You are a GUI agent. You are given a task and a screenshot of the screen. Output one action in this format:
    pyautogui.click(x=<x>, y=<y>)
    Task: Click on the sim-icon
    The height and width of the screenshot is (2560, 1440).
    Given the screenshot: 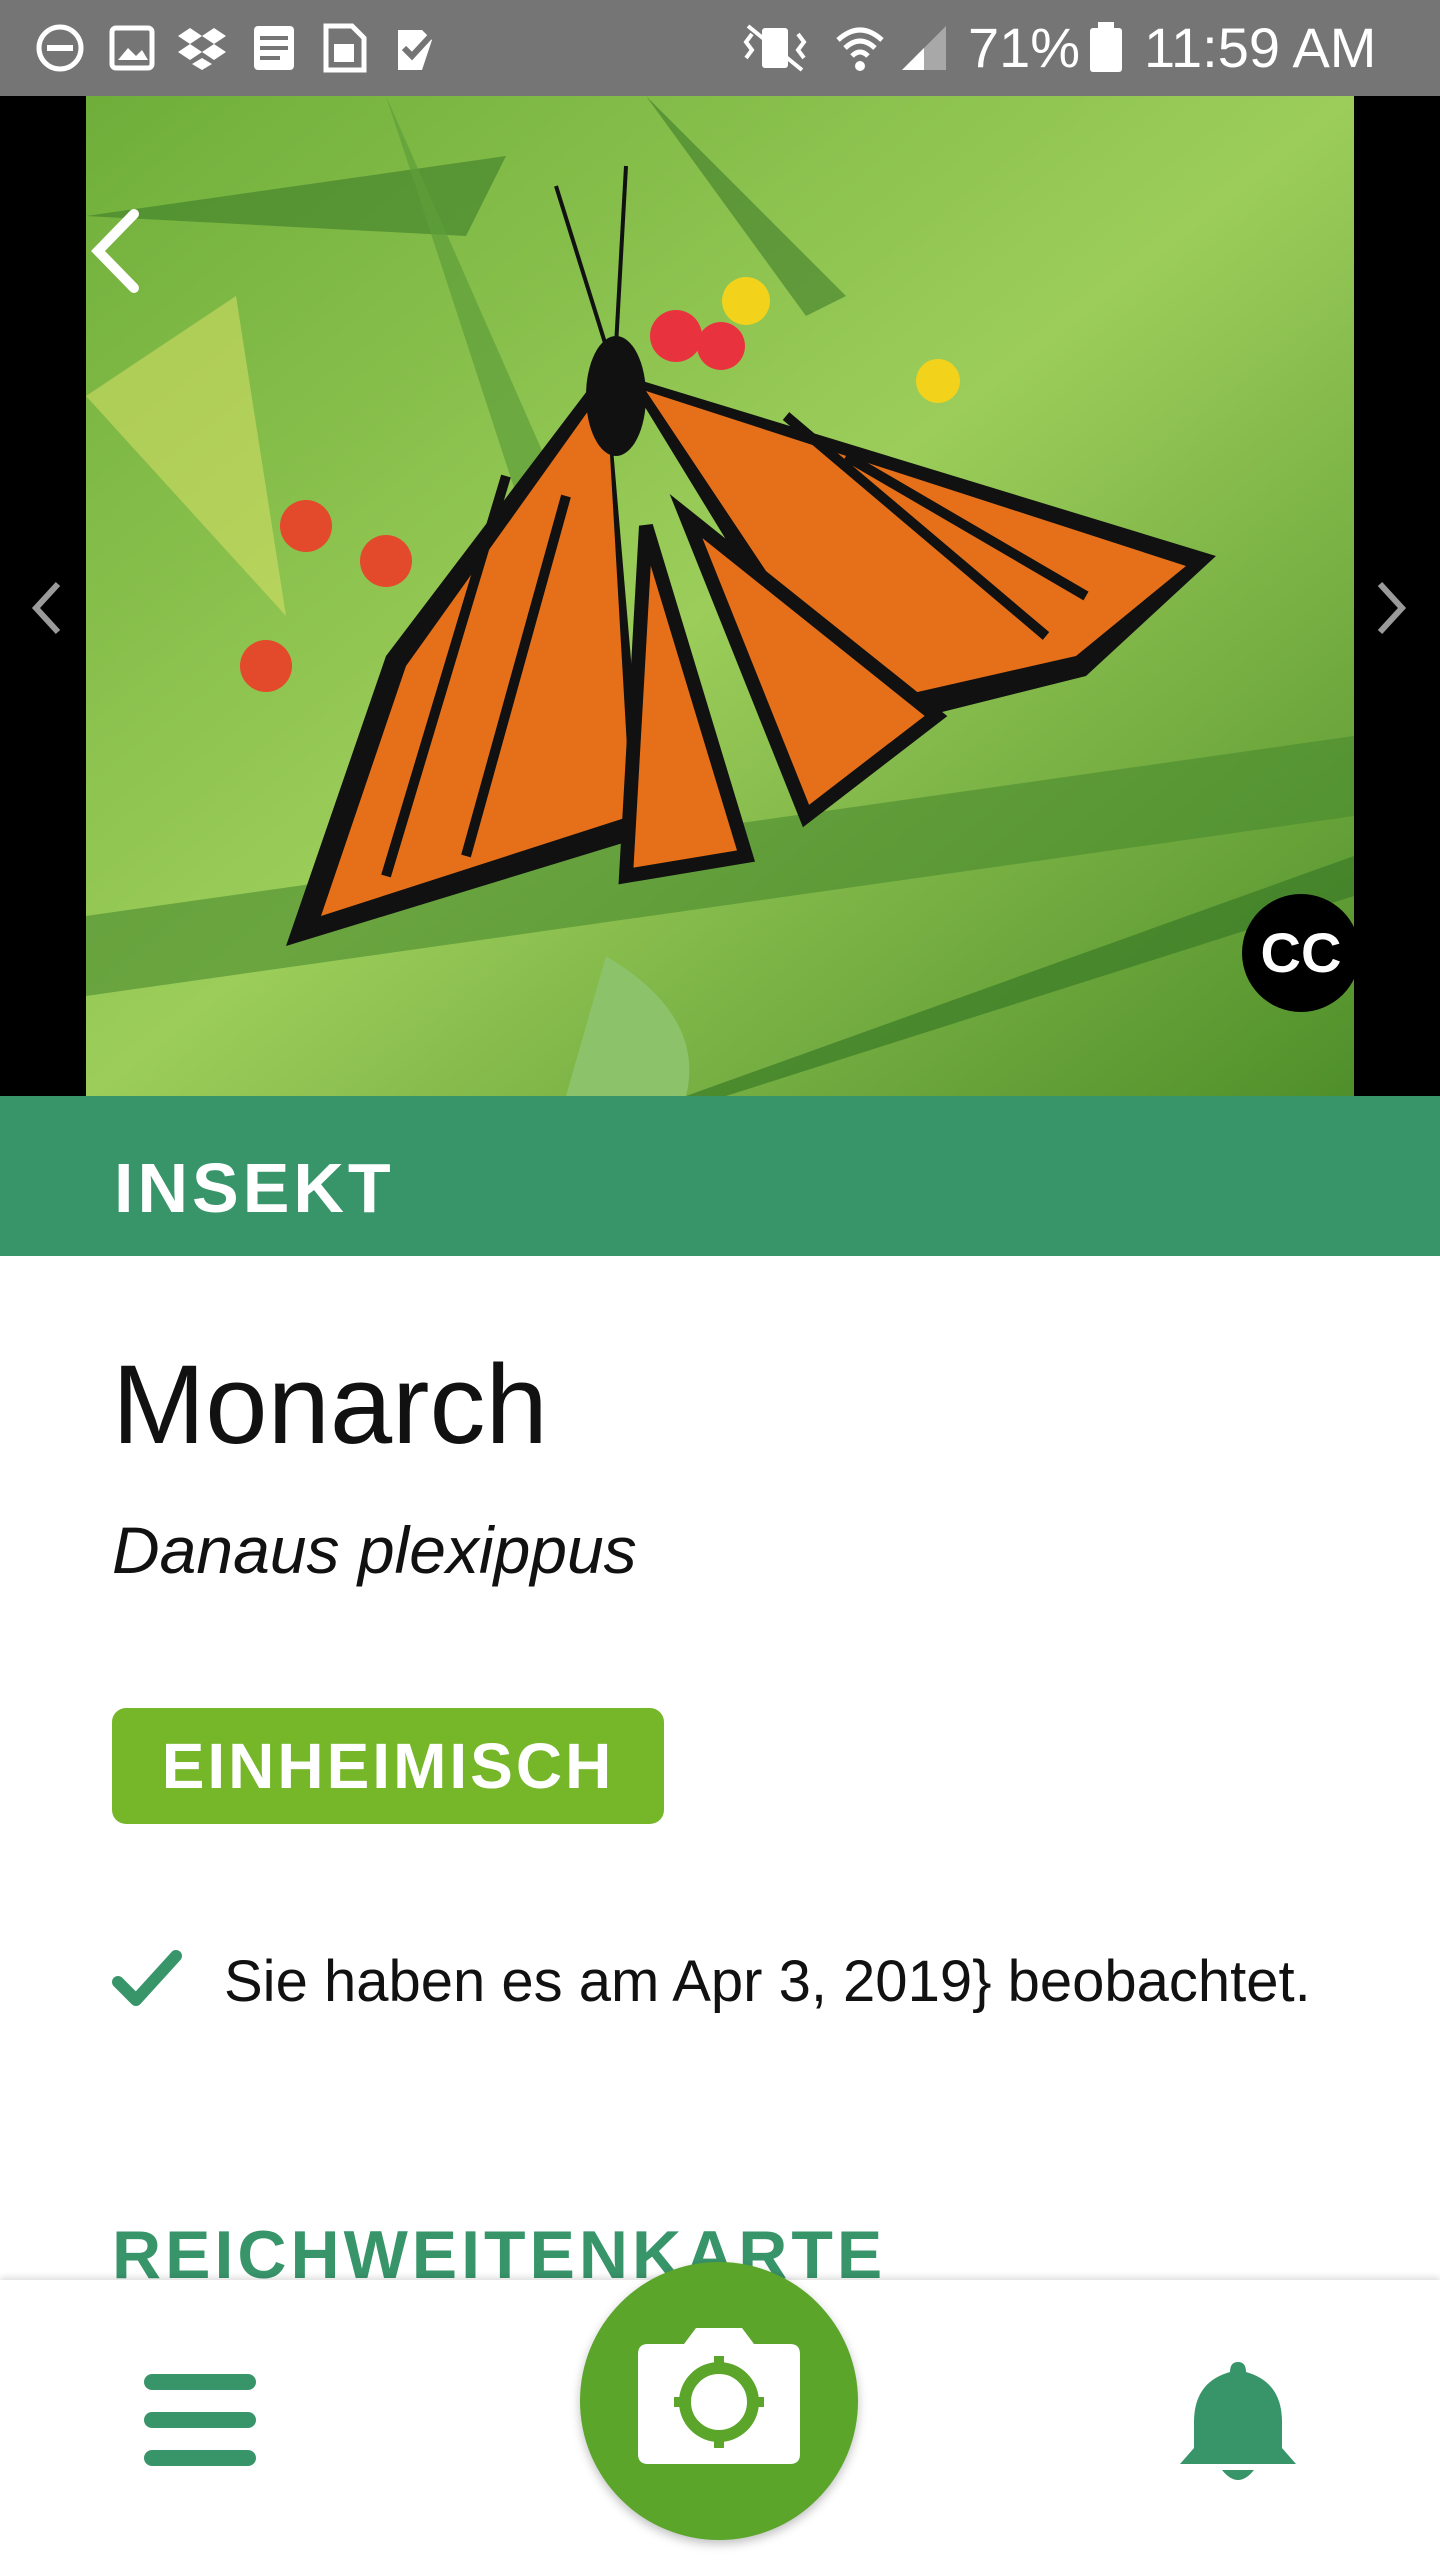 What is the action you would take?
    pyautogui.click(x=345, y=48)
    